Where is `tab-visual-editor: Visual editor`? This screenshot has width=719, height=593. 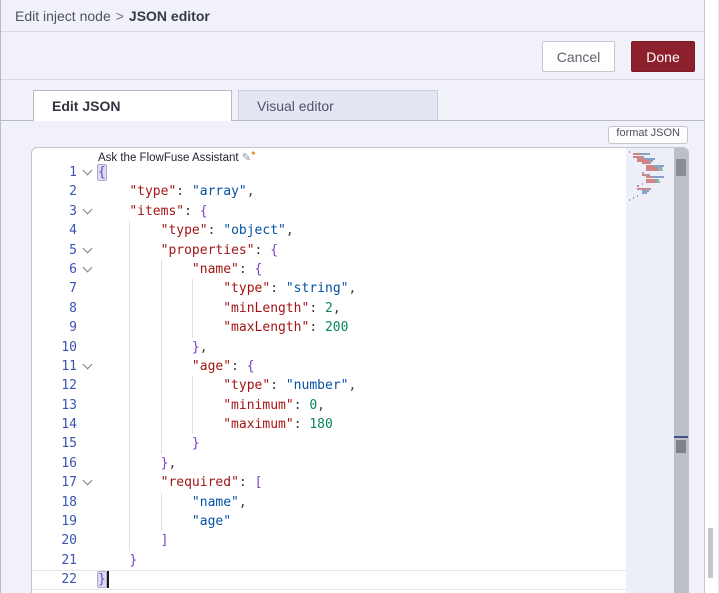
tab-visual-editor: Visual editor is located at coordinates (338, 105).